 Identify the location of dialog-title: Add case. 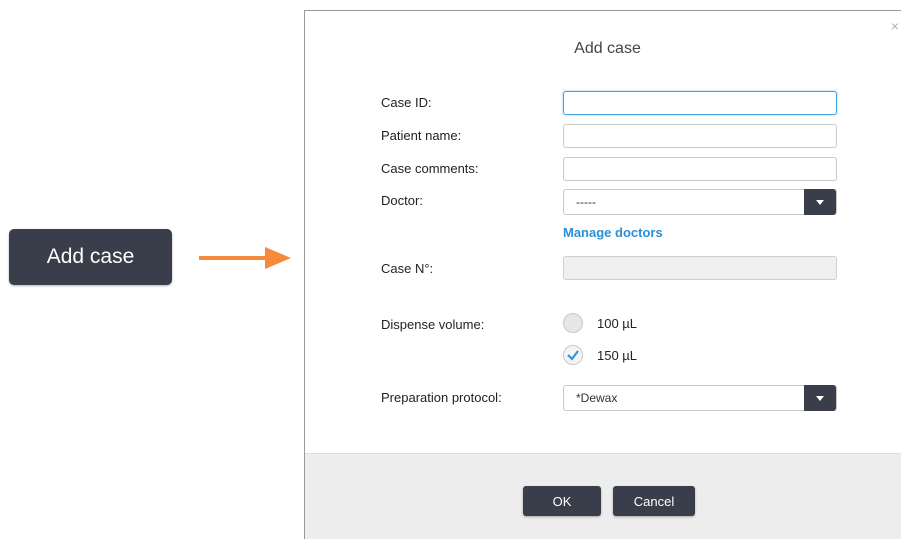
(607, 48).